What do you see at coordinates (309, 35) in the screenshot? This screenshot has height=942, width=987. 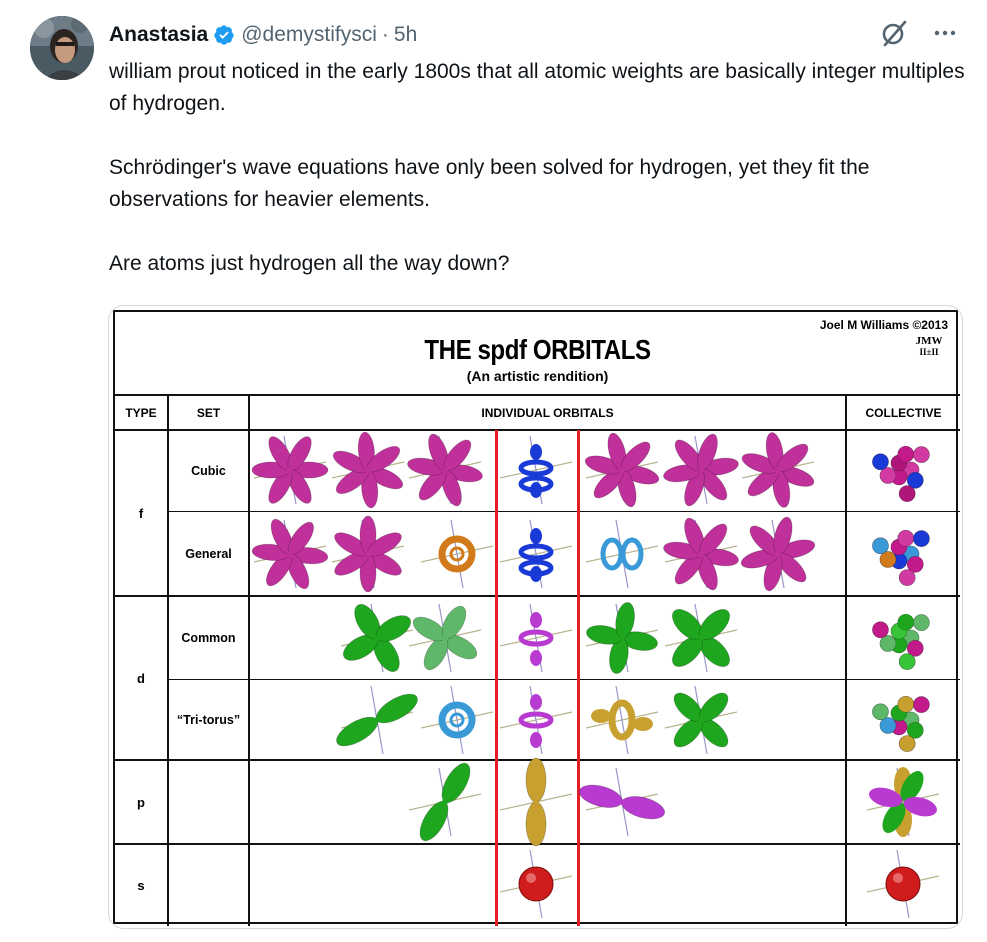 I see `author-handle: @demystifysci` at bounding box center [309, 35].